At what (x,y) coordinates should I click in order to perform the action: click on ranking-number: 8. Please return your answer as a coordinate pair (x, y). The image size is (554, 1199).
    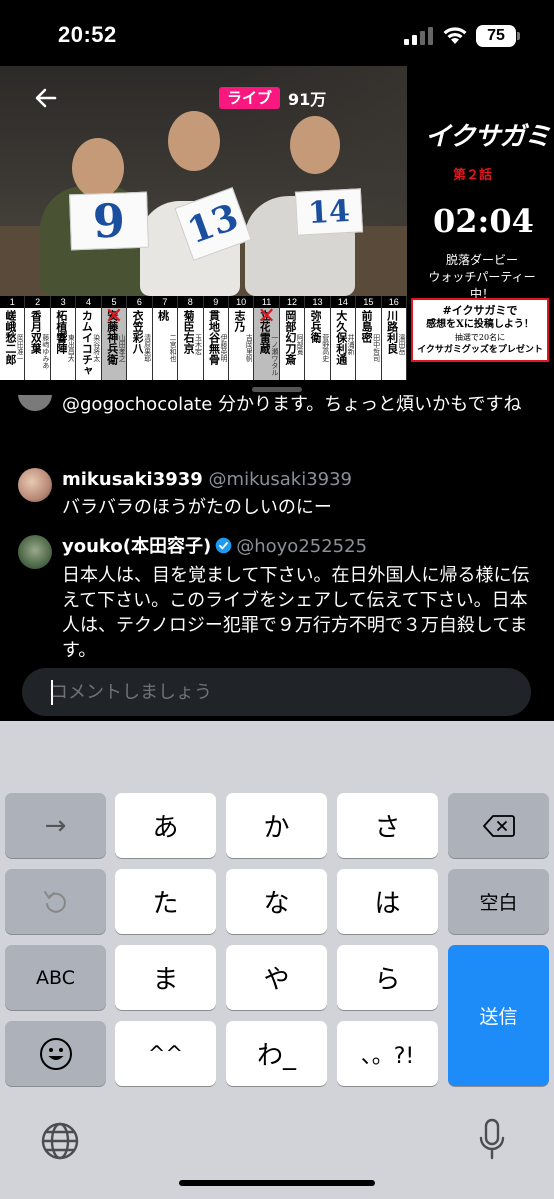
    Looking at the image, I should click on (190, 302).